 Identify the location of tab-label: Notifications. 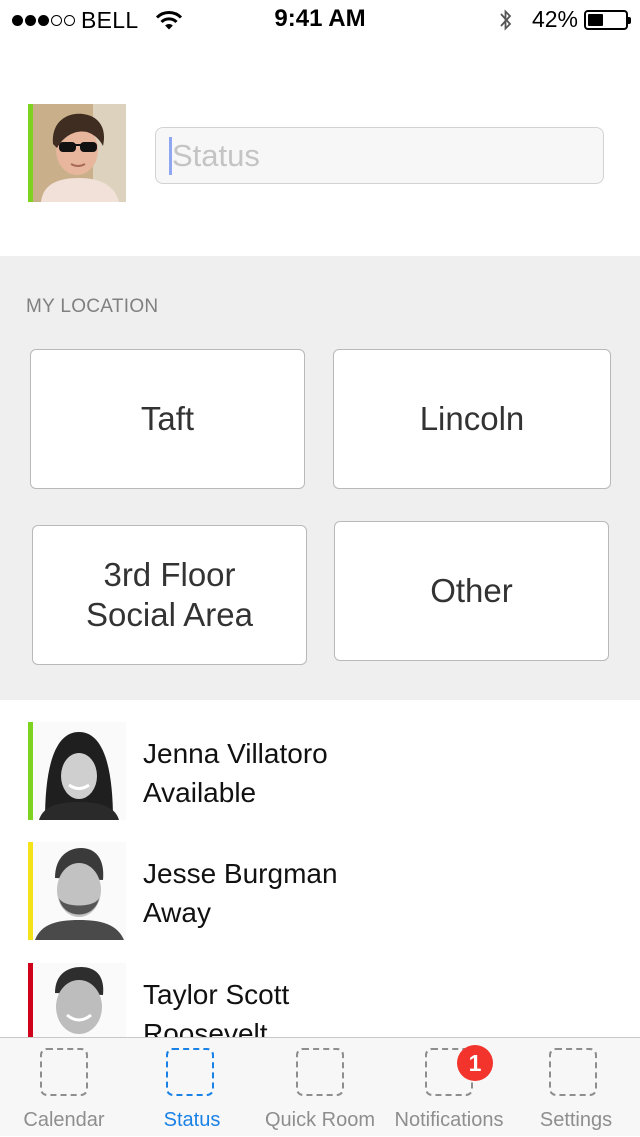
(449, 1120).